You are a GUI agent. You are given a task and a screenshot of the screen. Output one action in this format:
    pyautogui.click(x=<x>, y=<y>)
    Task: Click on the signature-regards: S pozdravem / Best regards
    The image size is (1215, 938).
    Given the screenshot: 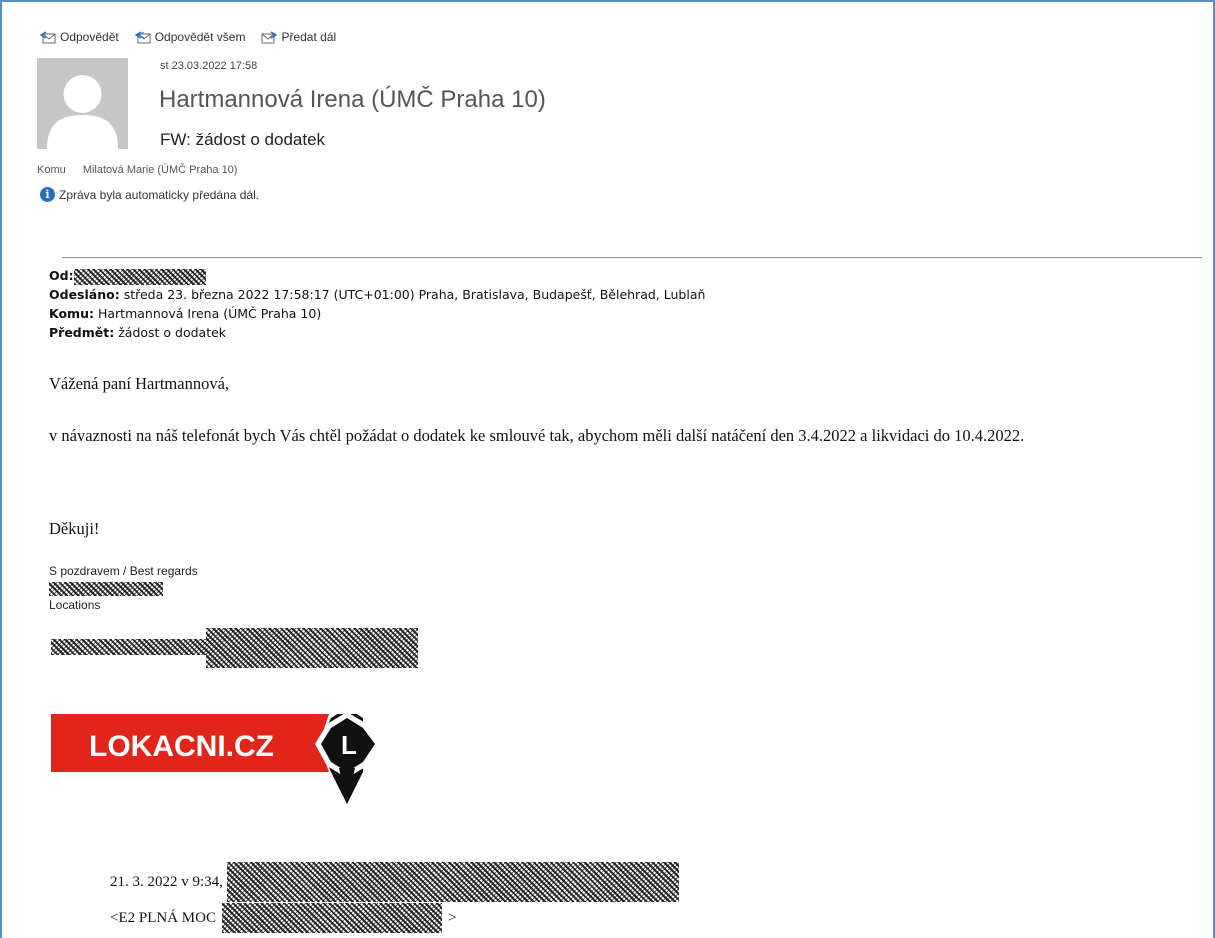 What is the action you would take?
    pyautogui.click(x=123, y=571)
    